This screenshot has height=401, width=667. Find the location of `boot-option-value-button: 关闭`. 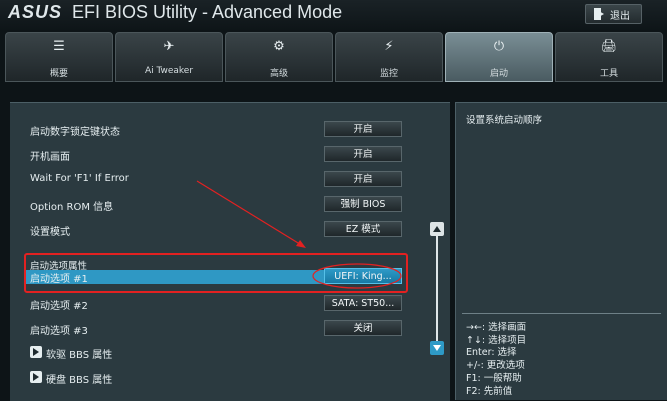

boot-option-value-button: 关闭 is located at coordinates (363, 328).